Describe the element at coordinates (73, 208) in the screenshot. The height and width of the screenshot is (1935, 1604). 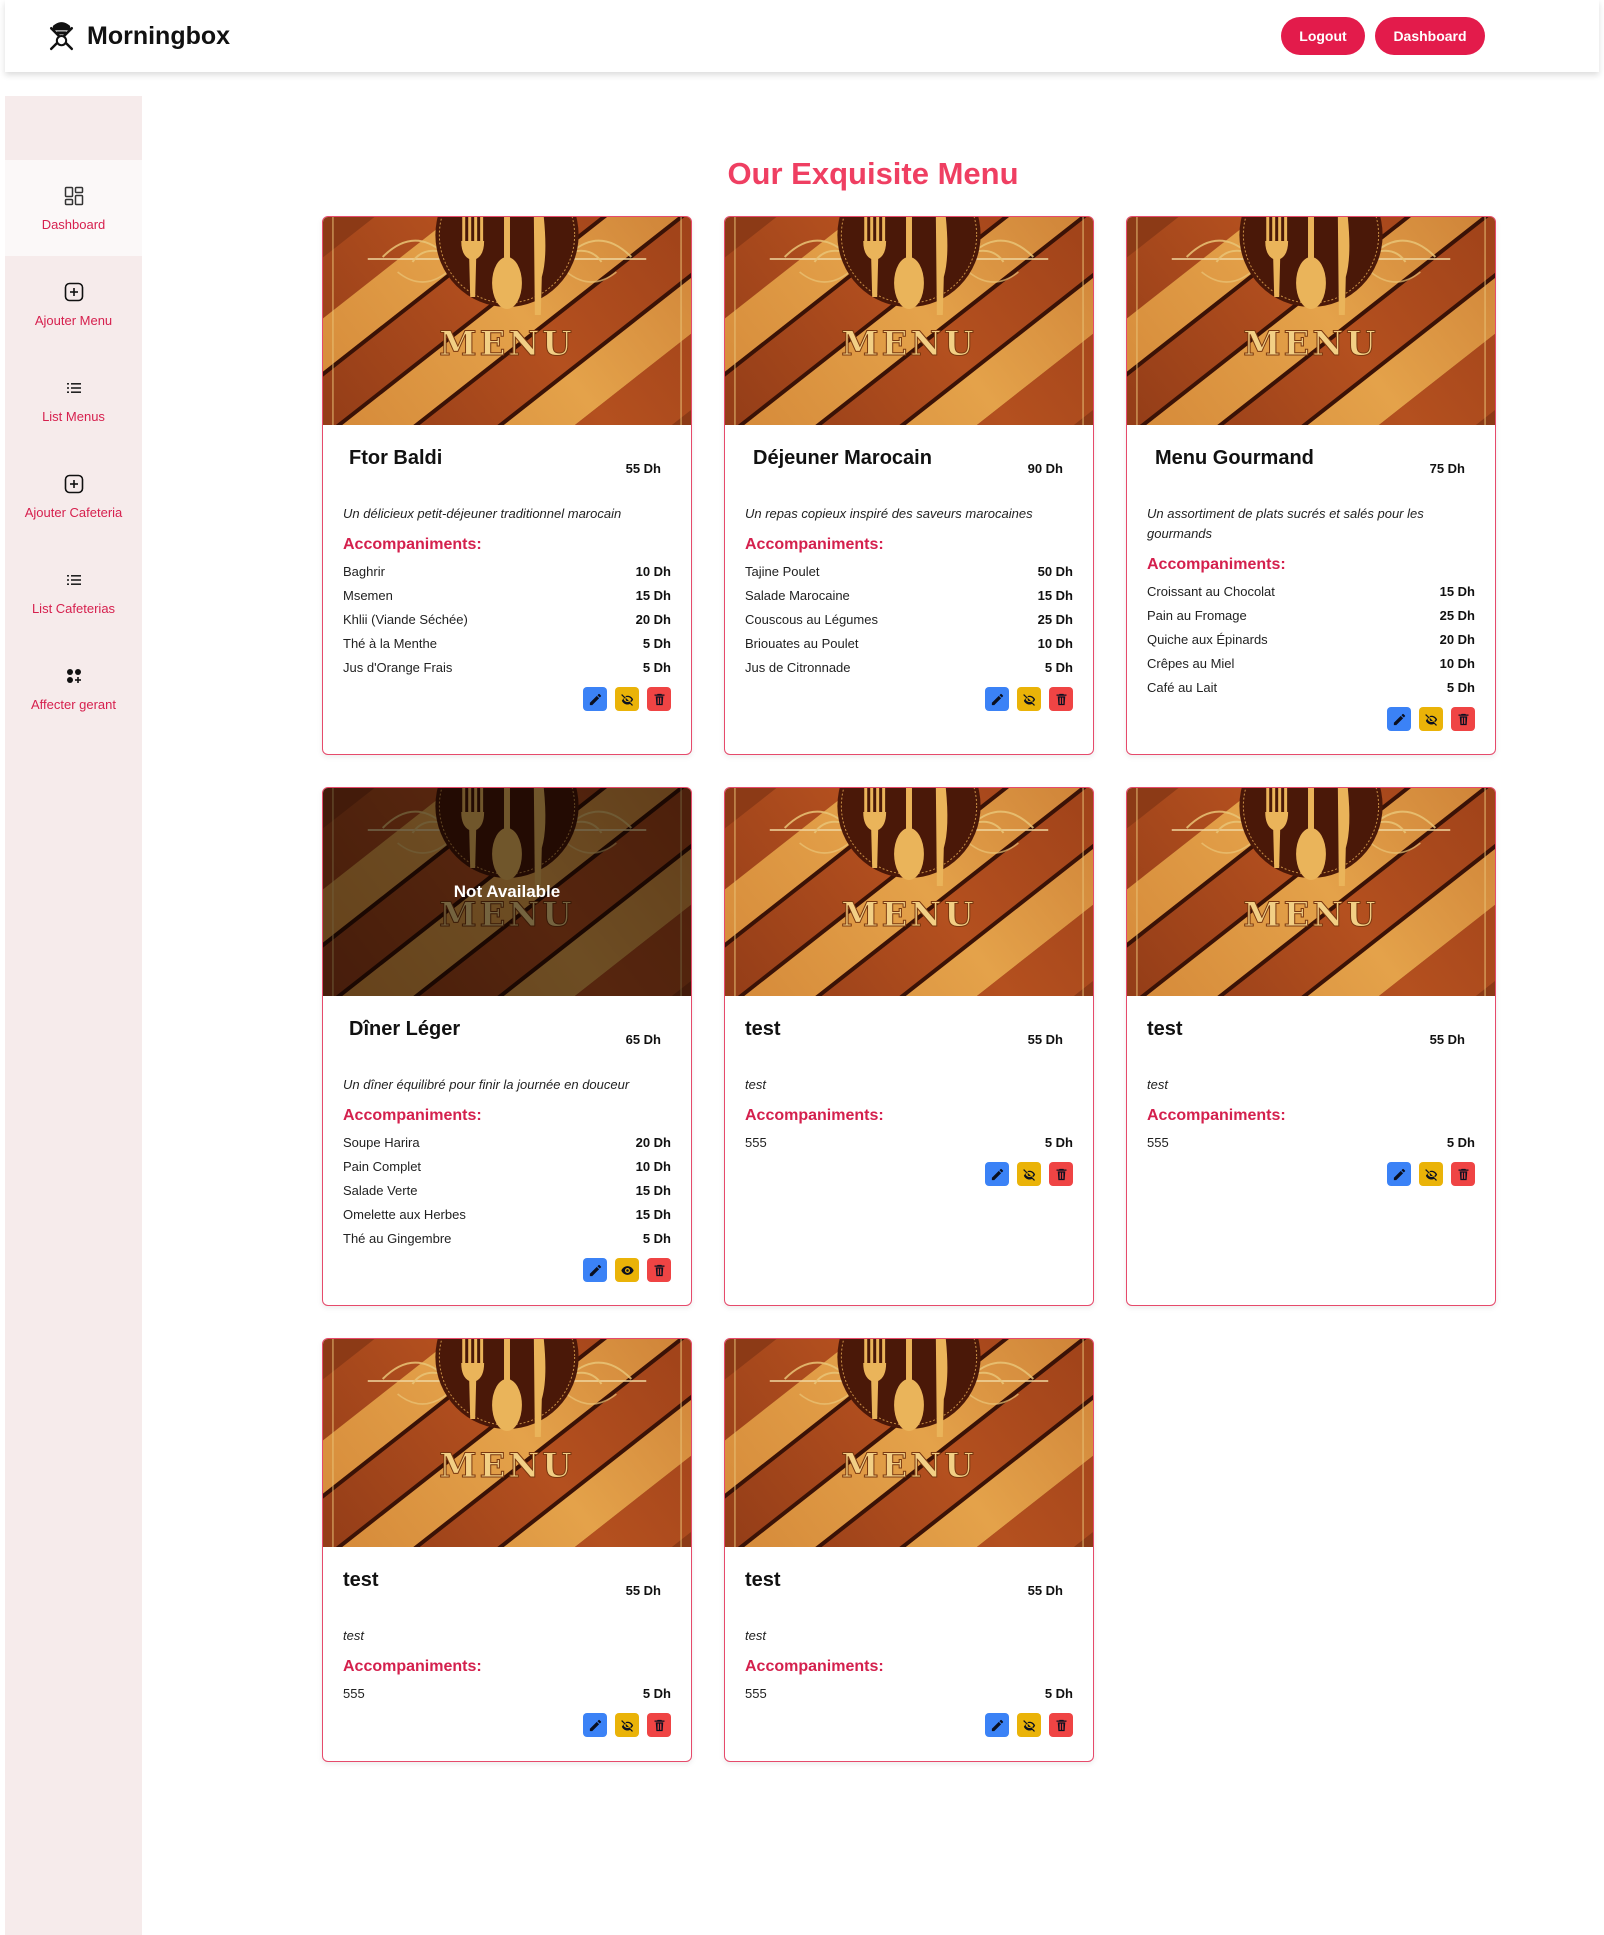
I see `sidebar-item-dashboard: Dashboard` at that location.